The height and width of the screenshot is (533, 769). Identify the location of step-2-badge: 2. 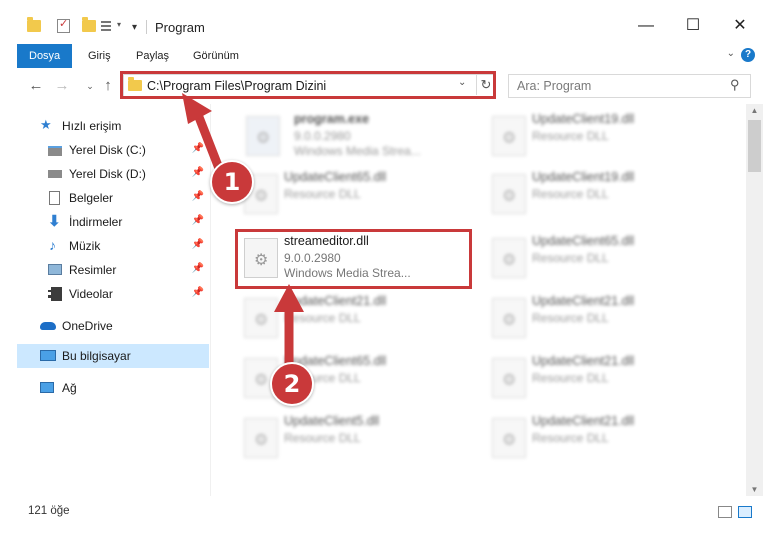
(292, 384).